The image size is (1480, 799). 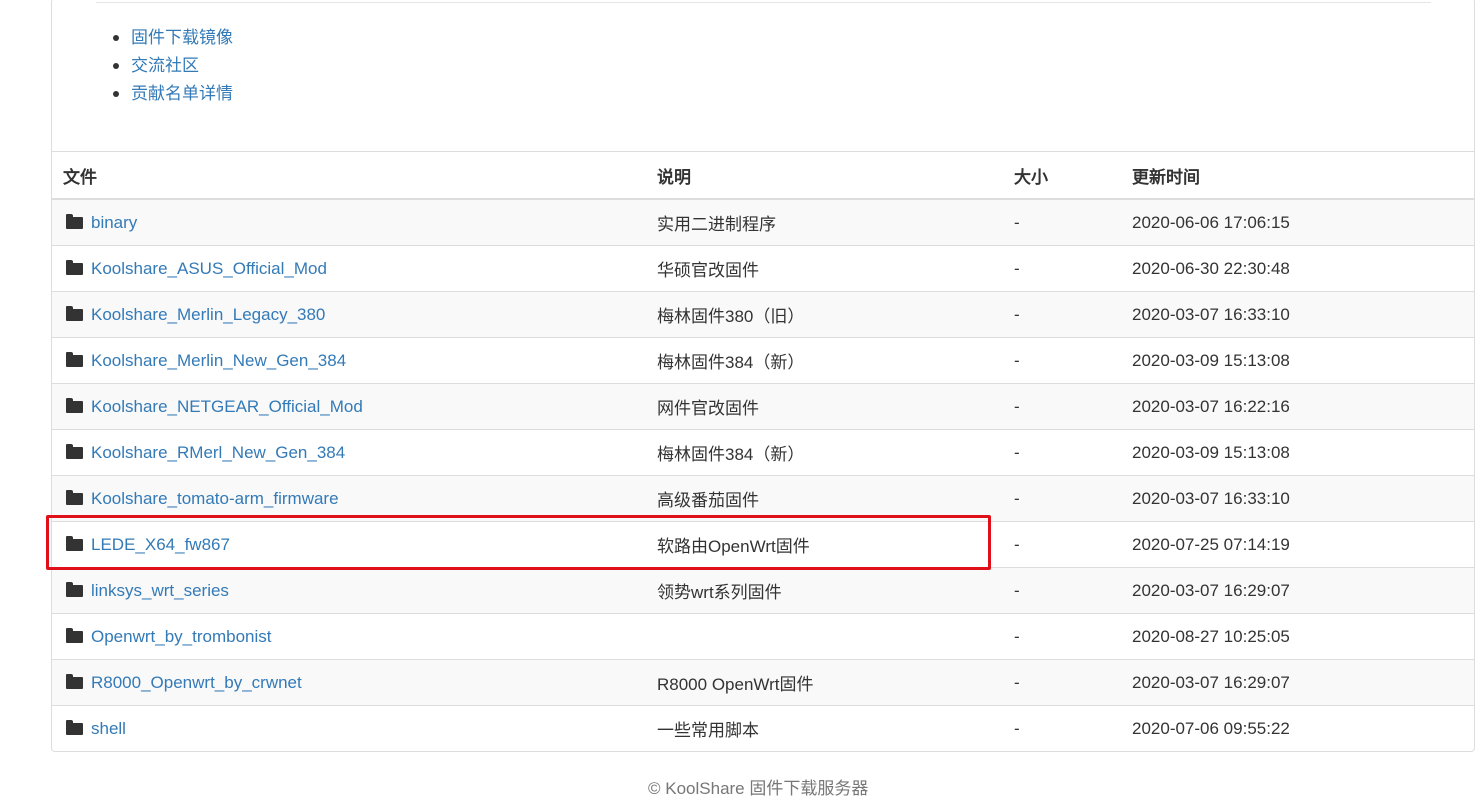 What do you see at coordinates (1297, 268) in the screenshot?
I see `updated-cell: 2020-06-30 22:30:48` at bounding box center [1297, 268].